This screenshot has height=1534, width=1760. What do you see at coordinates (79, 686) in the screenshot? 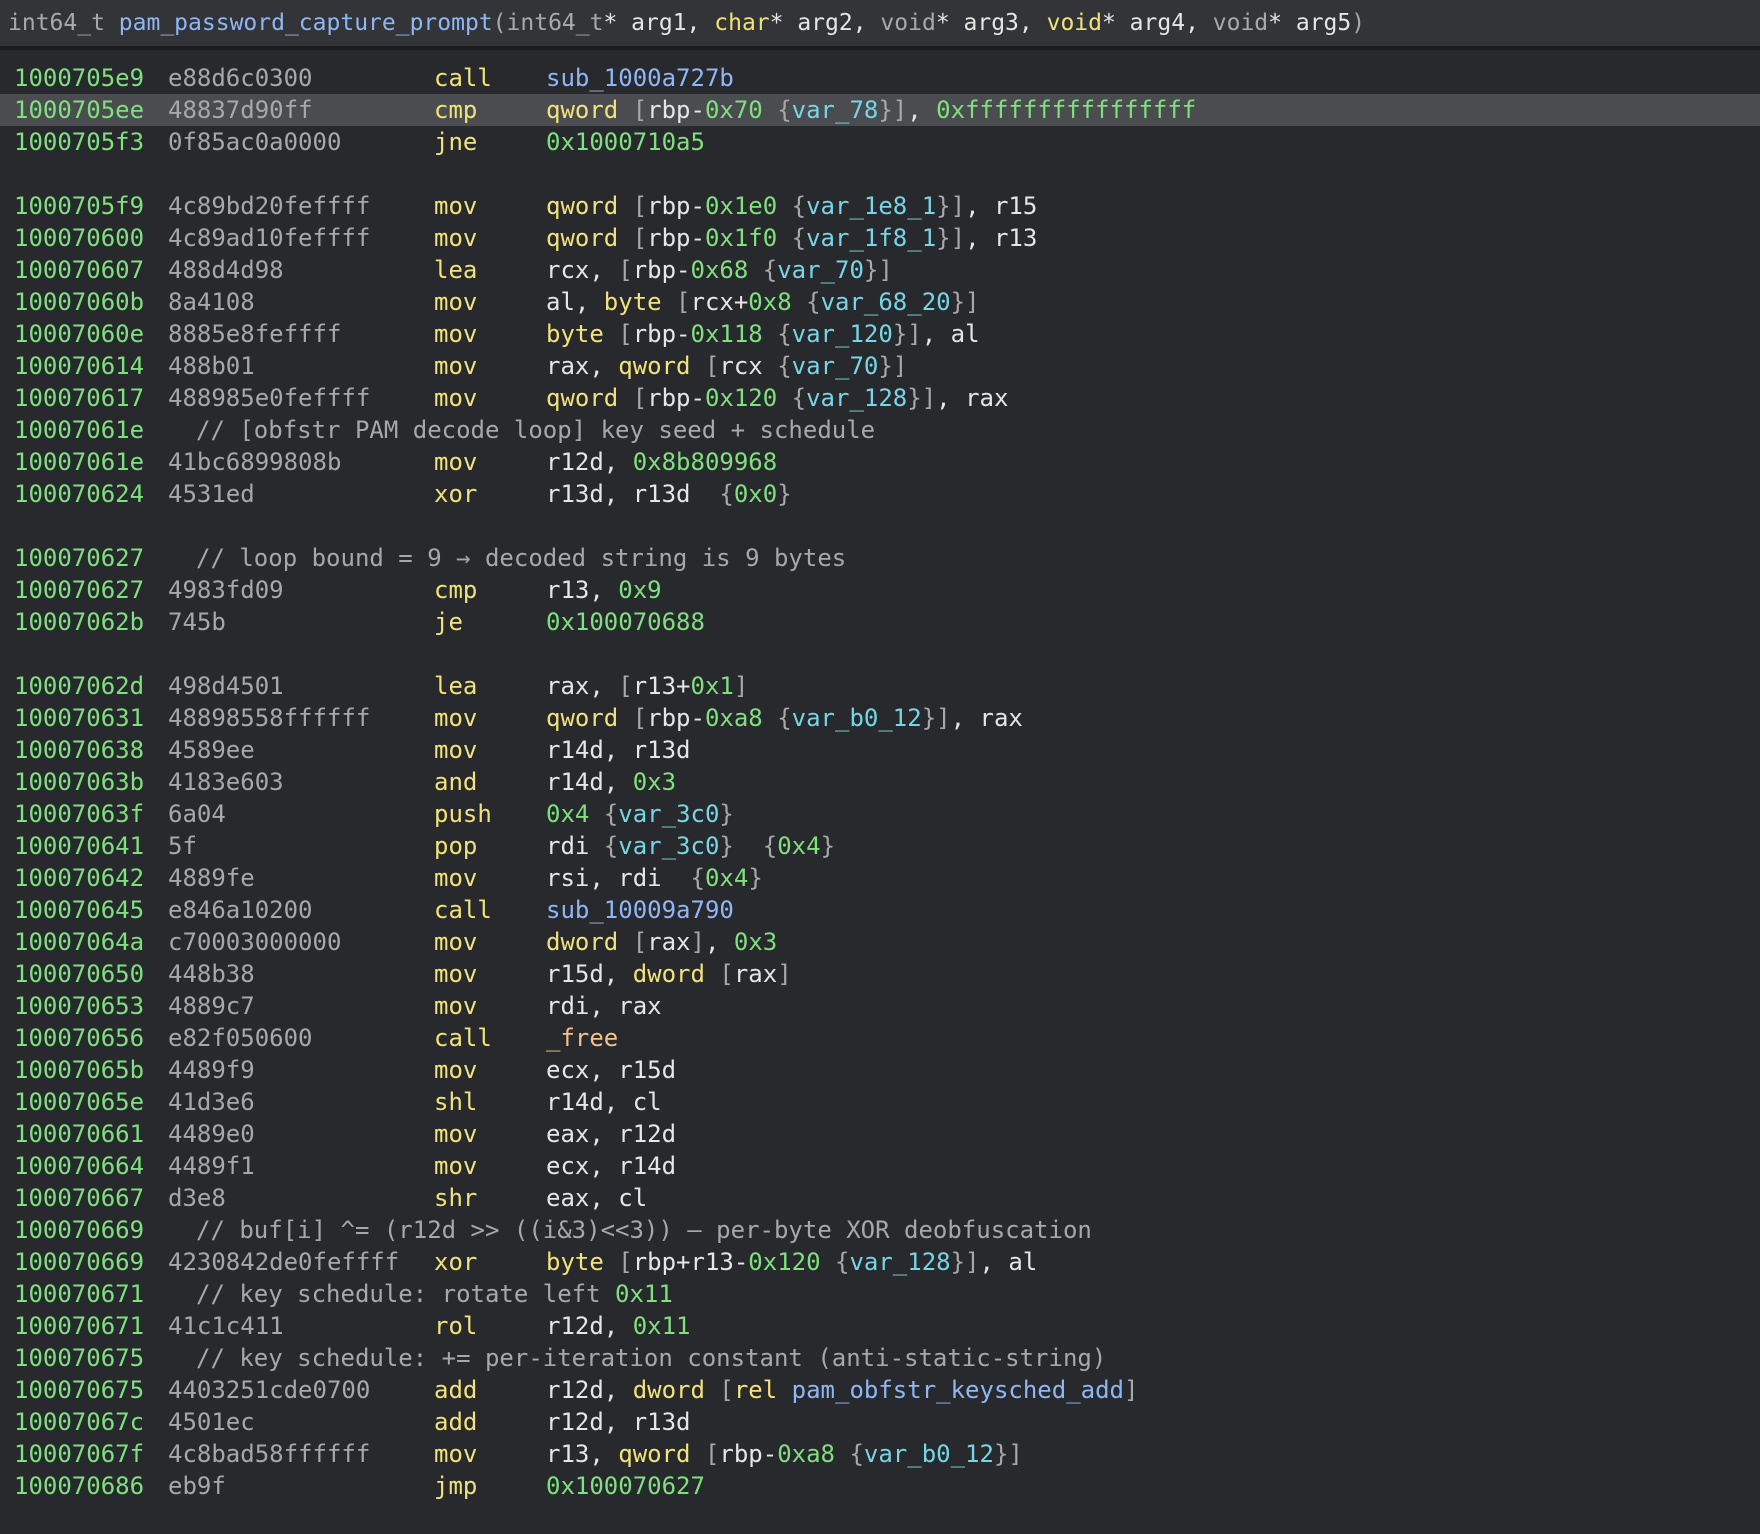
I see `address: 10007062d` at bounding box center [79, 686].